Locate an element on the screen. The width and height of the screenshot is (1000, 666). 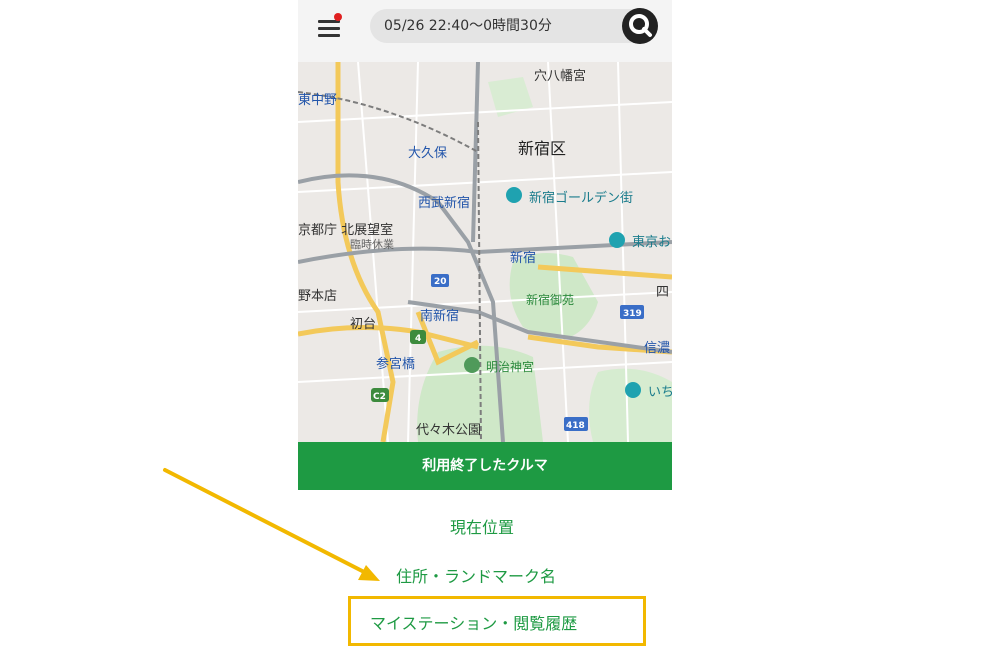
annotation-arrow-icon is located at coordinates (271, 524).